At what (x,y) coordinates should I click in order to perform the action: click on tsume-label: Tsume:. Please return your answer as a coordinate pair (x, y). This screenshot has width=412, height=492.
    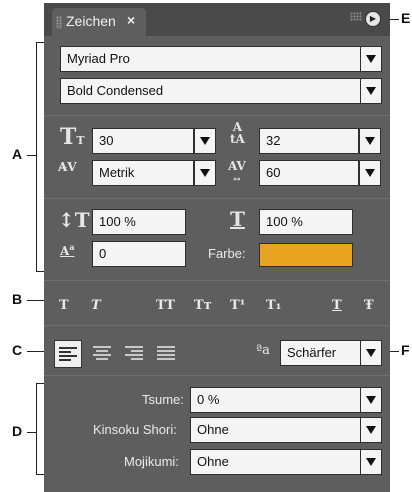
    Looking at the image, I should click on (163, 399).